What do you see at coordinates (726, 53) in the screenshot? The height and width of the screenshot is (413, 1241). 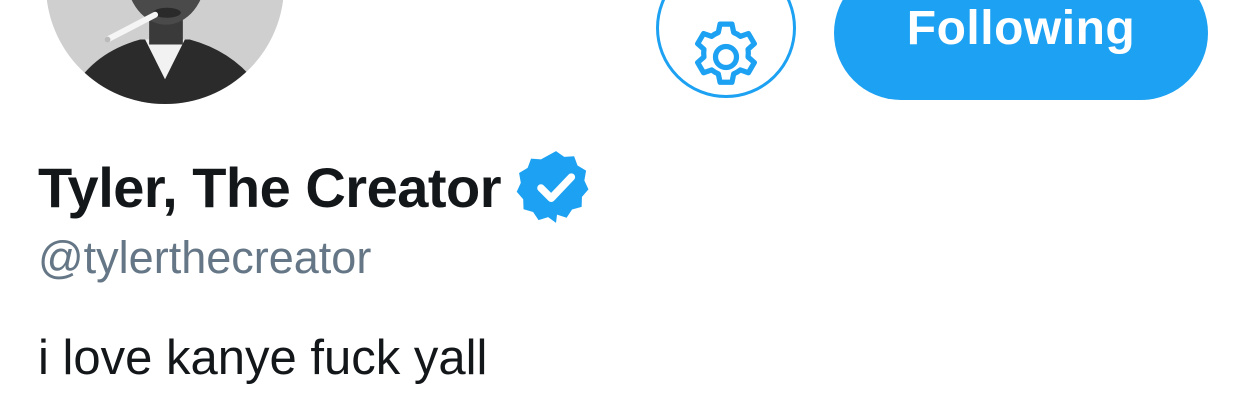 I see `gear-icon` at bounding box center [726, 53].